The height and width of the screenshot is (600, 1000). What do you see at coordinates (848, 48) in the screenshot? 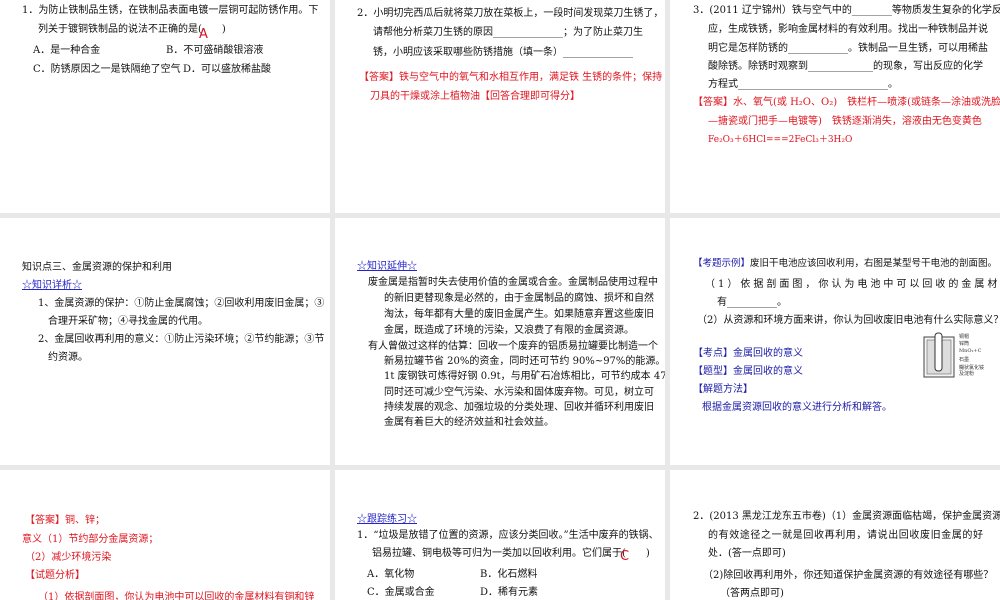
I see `question-text: 明它是怎样防锈的____________。铁制品一旦生锈，可以用稀盐` at bounding box center [848, 48].